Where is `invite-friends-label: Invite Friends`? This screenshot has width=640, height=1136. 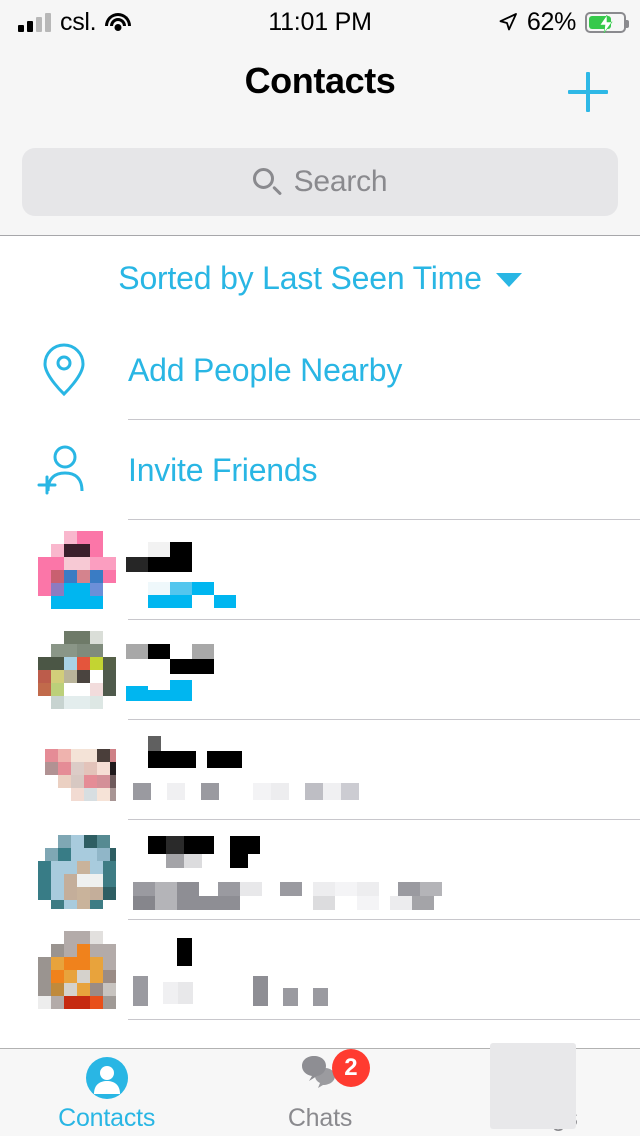 invite-friends-label: Invite Friends is located at coordinates (223, 469).